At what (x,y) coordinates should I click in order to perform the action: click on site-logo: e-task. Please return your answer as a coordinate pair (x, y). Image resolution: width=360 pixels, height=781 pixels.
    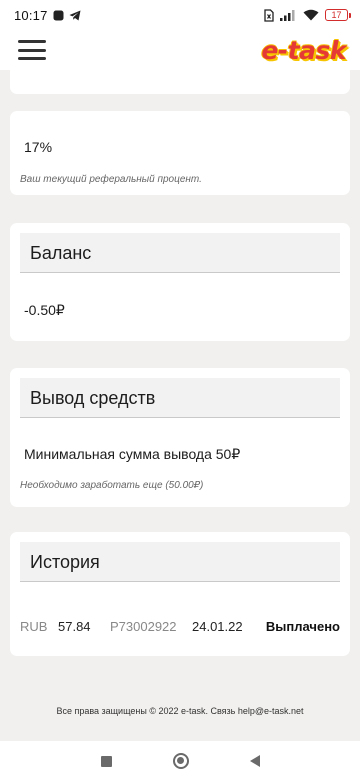
    Looking at the image, I should click on (303, 50).